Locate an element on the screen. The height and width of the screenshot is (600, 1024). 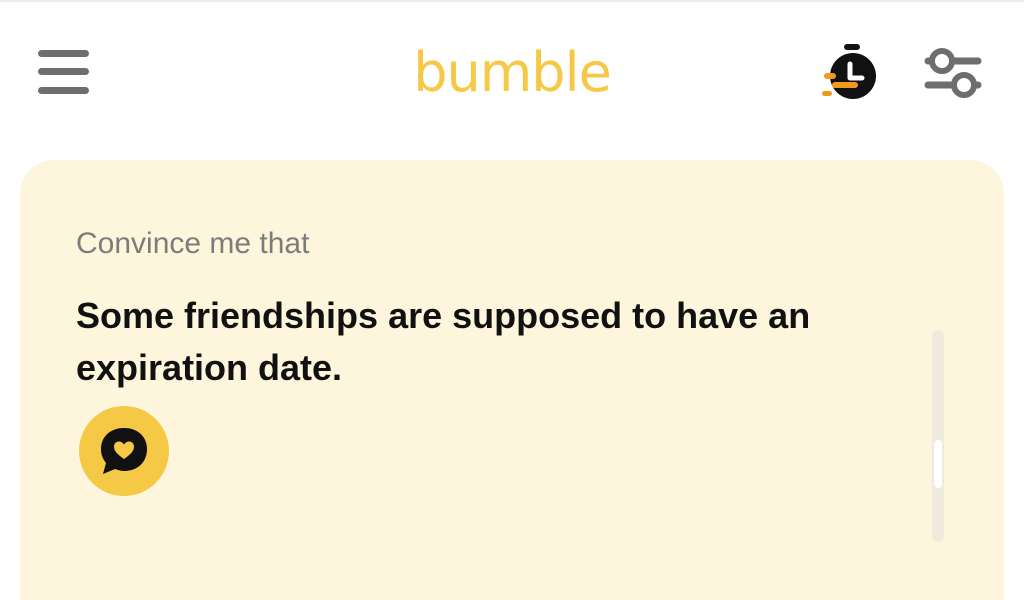
prompt-label: Convince me that is located at coordinates (193, 243).